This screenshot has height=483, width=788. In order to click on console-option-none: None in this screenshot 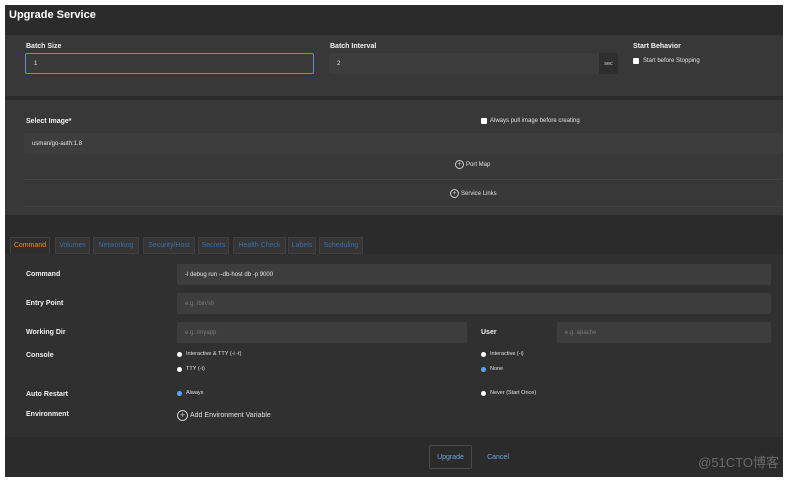, I will do `click(492, 369)`.